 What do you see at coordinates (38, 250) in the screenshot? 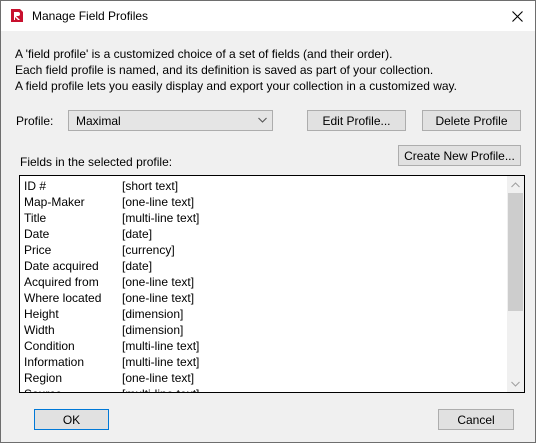
I see `field-name: Price` at bounding box center [38, 250].